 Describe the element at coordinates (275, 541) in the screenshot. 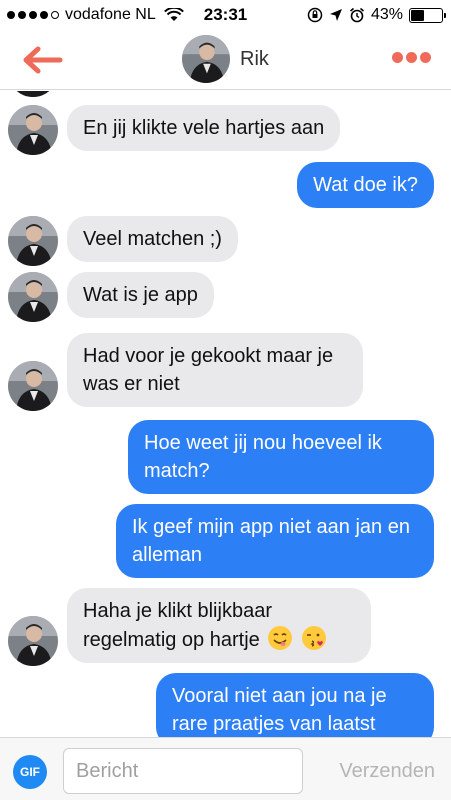

I see `message-bubble-sent: Ik geef mijn app niet aan jan en alleman` at that location.